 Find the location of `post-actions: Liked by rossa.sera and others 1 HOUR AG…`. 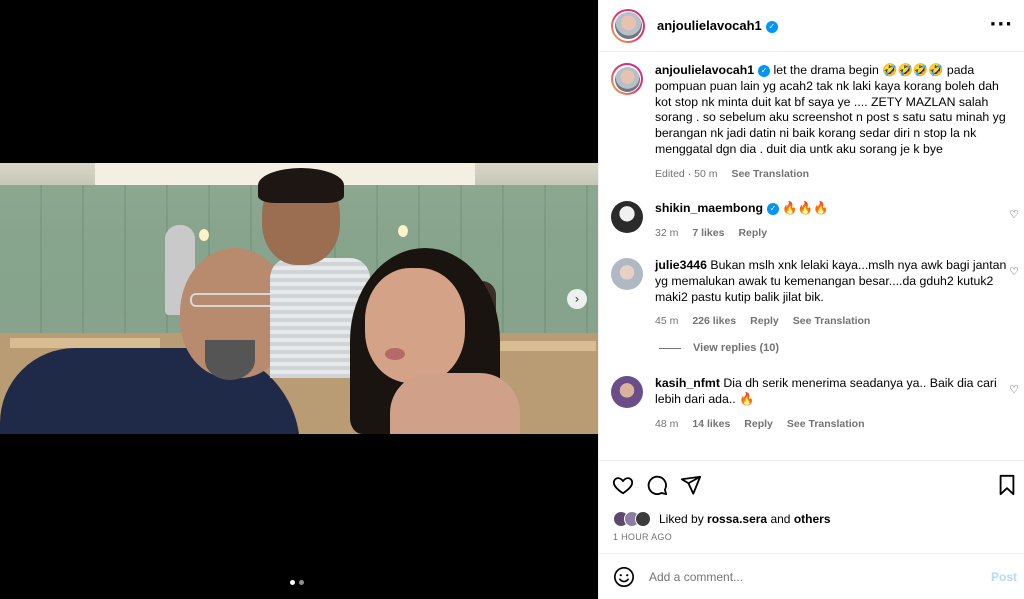

post-actions: Liked by rossa.sera and others 1 HOUR AG… is located at coordinates (811, 506).